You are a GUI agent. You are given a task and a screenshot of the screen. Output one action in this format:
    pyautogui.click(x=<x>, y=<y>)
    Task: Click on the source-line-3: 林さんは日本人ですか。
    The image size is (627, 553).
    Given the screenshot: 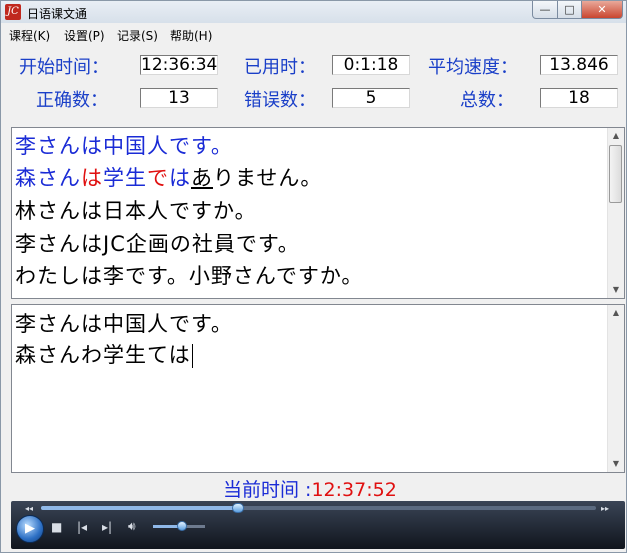 What is the action you would take?
    pyautogui.click(x=136, y=211)
    